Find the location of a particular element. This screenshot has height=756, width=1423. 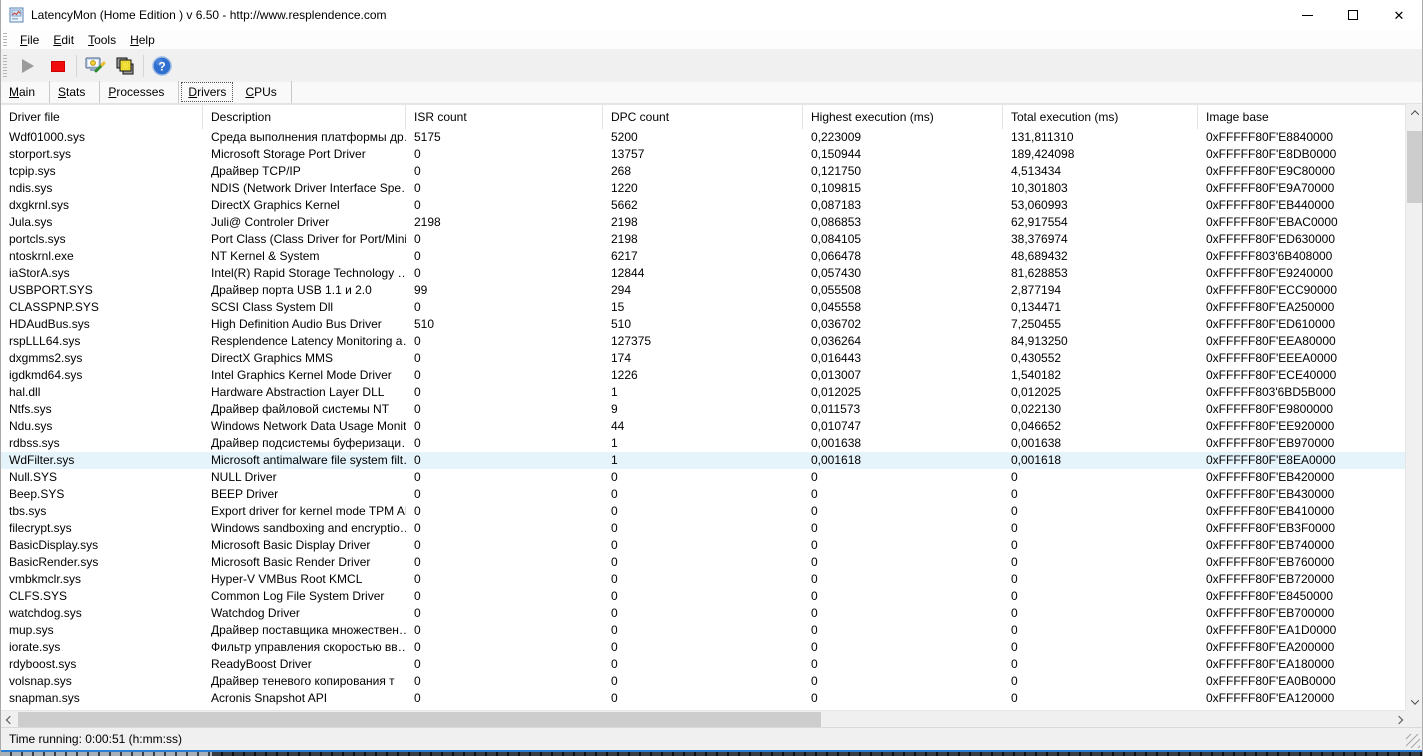

column-header-total-execution: Total execution (ms) is located at coordinates (1100, 117).